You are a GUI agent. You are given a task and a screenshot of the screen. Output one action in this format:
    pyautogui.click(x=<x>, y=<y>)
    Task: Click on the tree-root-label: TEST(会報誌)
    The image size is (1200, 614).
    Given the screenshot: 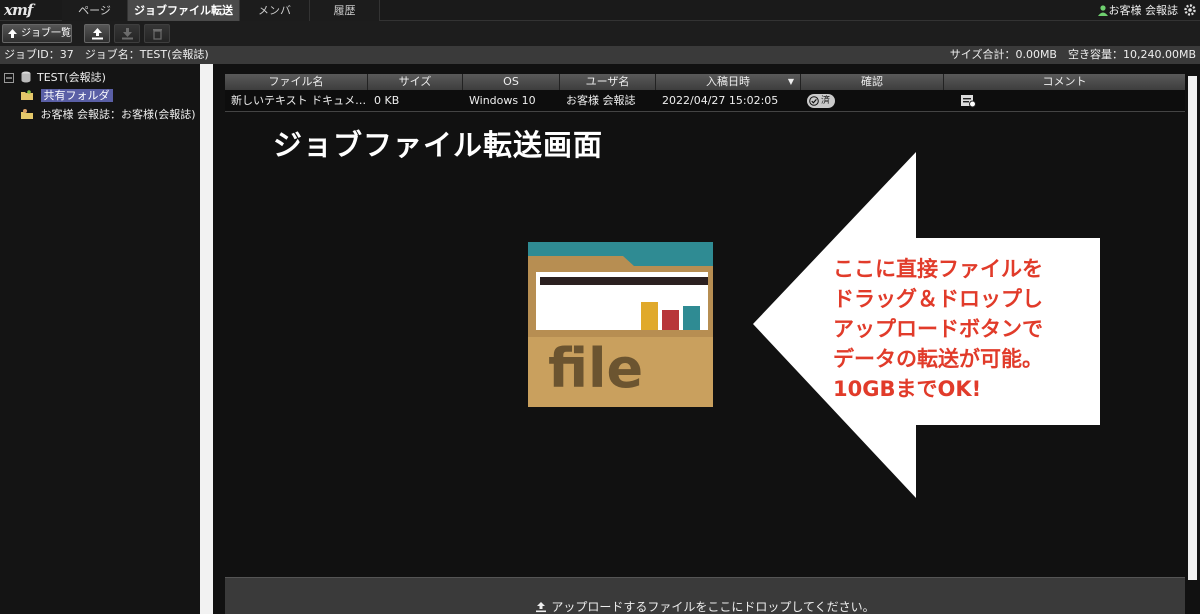 What is the action you would take?
    pyautogui.click(x=71, y=77)
    